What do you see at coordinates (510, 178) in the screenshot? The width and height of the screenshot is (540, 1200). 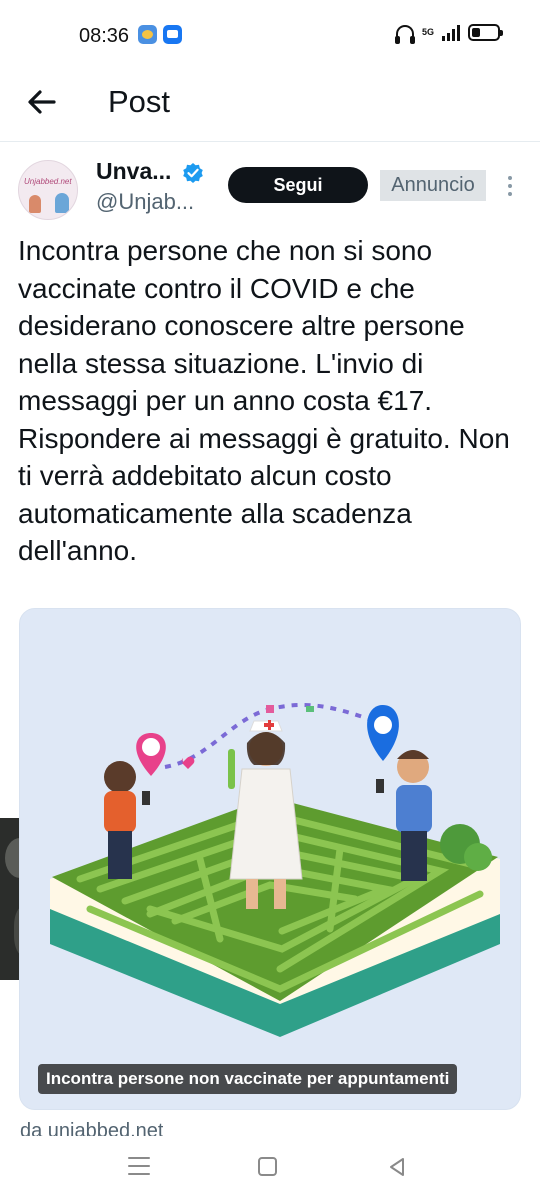 I see `more-vertical-icon` at bounding box center [510, 178].